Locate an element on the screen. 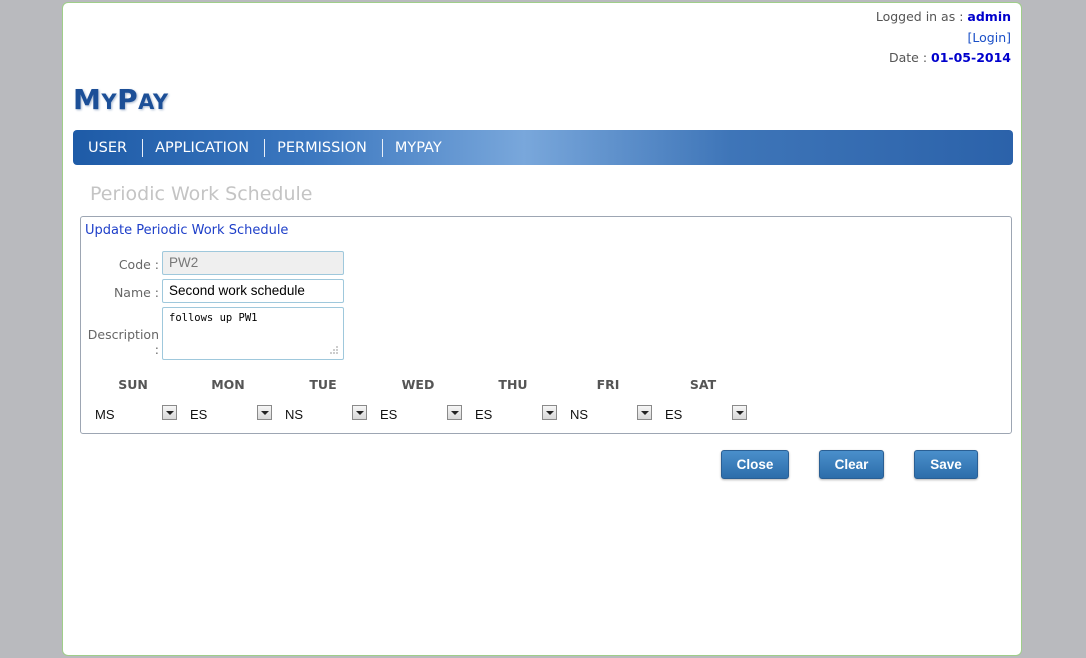 The width and height of the screenshot is (1086, 658). description-field: follows up PW1 is located at coordinates (253, 333).